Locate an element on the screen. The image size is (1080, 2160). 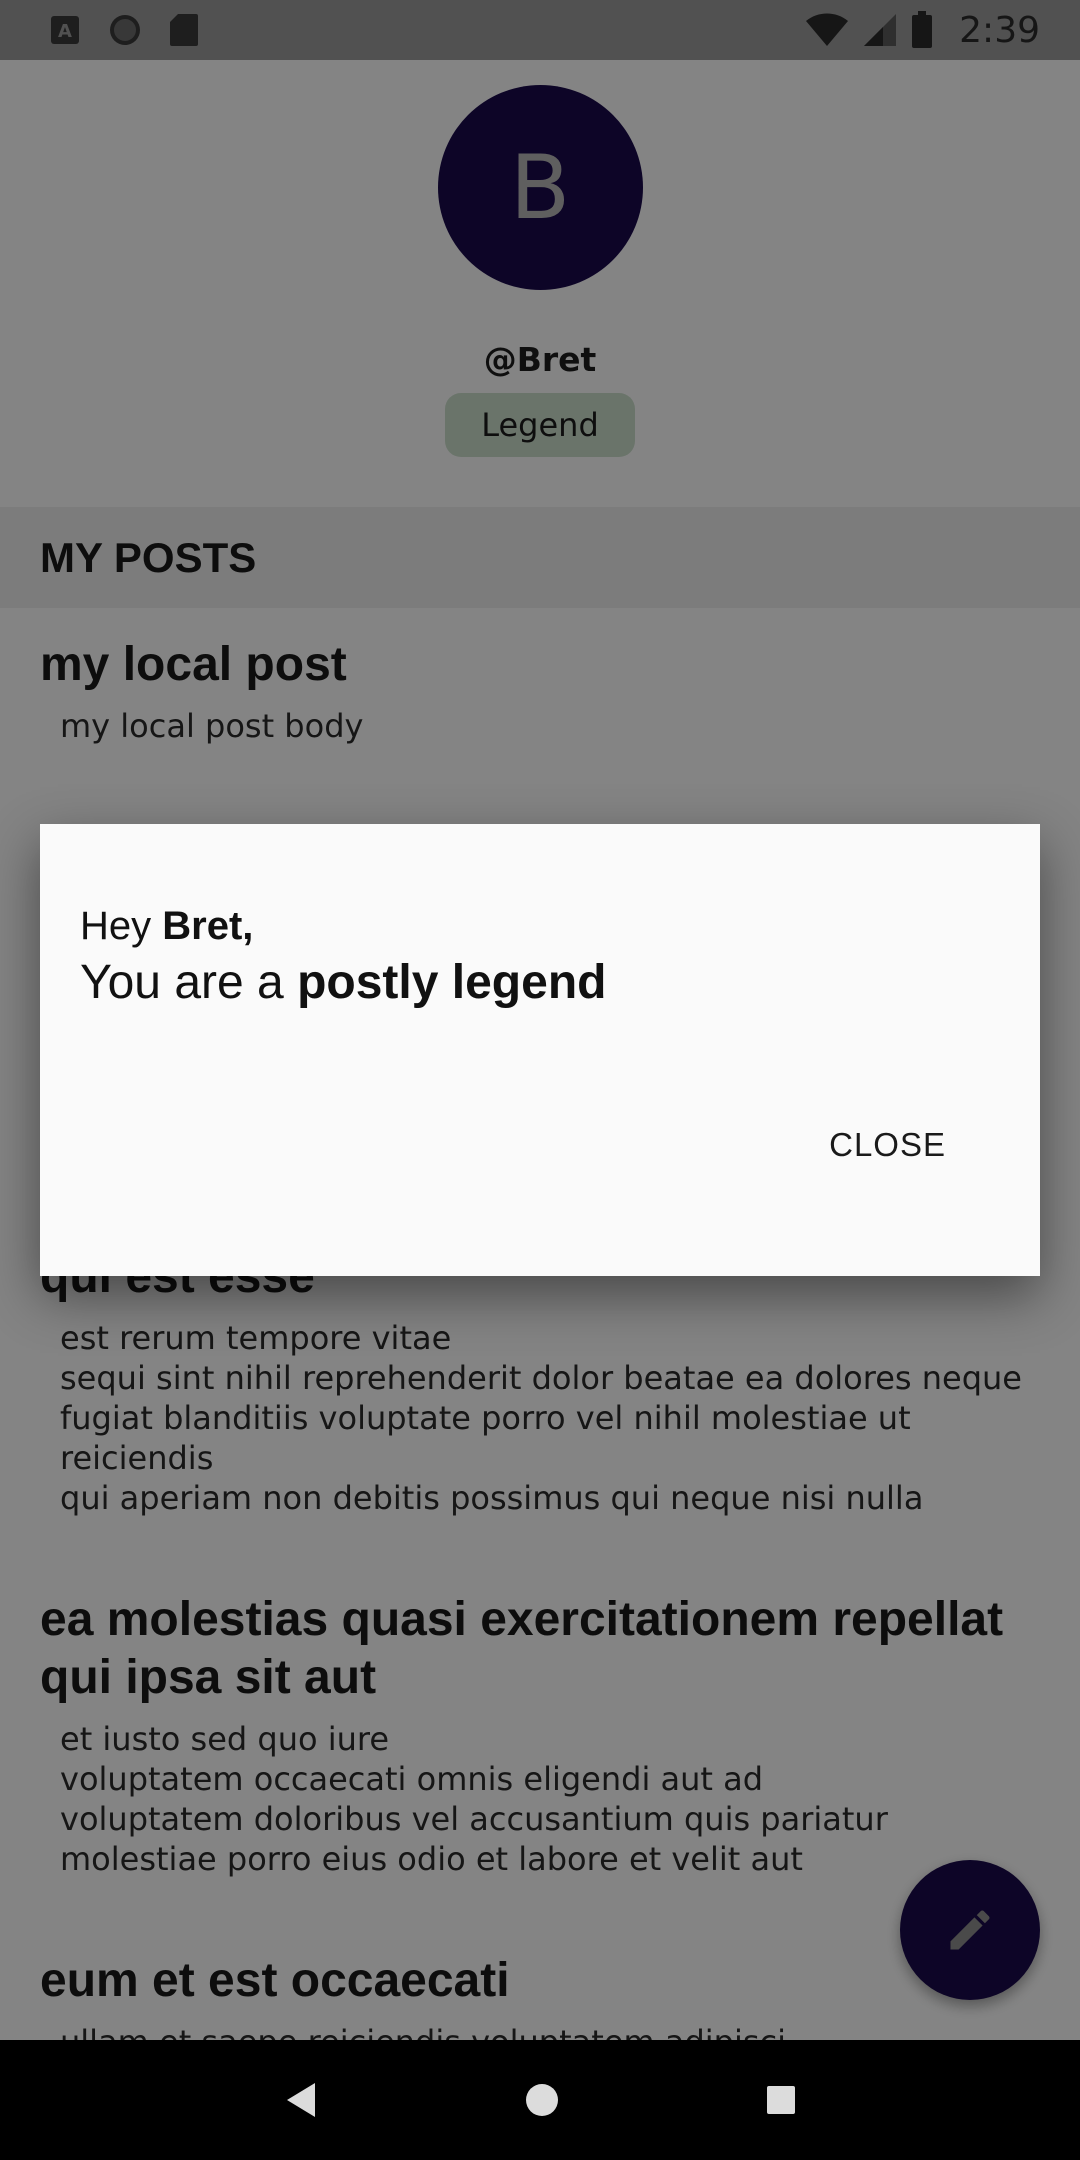
dialog-message: You are a postly legend is located at coordinates (540, 982).